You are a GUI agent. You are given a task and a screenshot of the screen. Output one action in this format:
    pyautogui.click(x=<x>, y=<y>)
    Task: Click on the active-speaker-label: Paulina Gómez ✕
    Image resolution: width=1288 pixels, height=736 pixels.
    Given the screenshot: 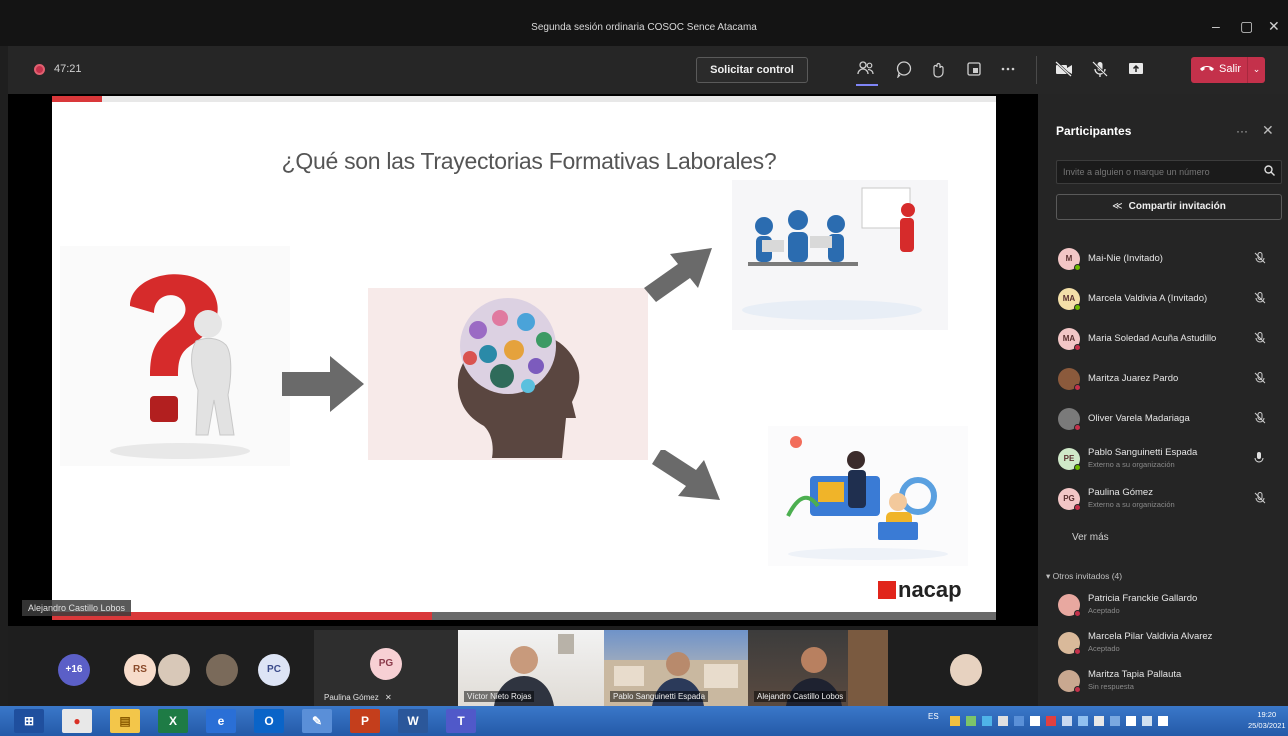 What is the action you would take?
    pyautogui.click(x=358, y=697)
    